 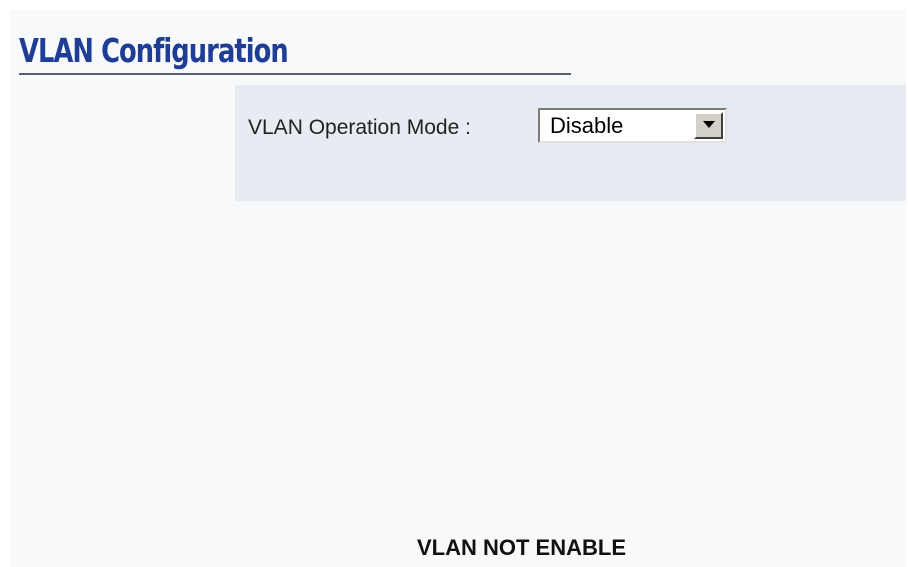 What do you see at coordinates (632, 125) in the screenshot?
I see `vlan-operation-mode-select: Disable` at bounding box center [632, 125].